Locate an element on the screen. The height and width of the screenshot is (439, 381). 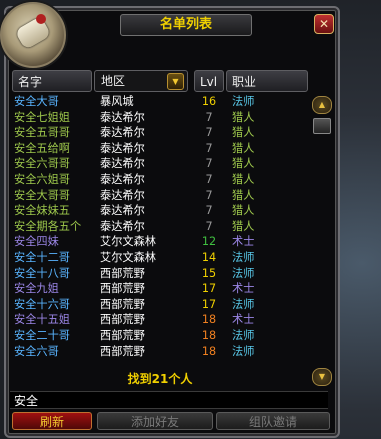
scroll-roll is located at coordinates (33, 33).